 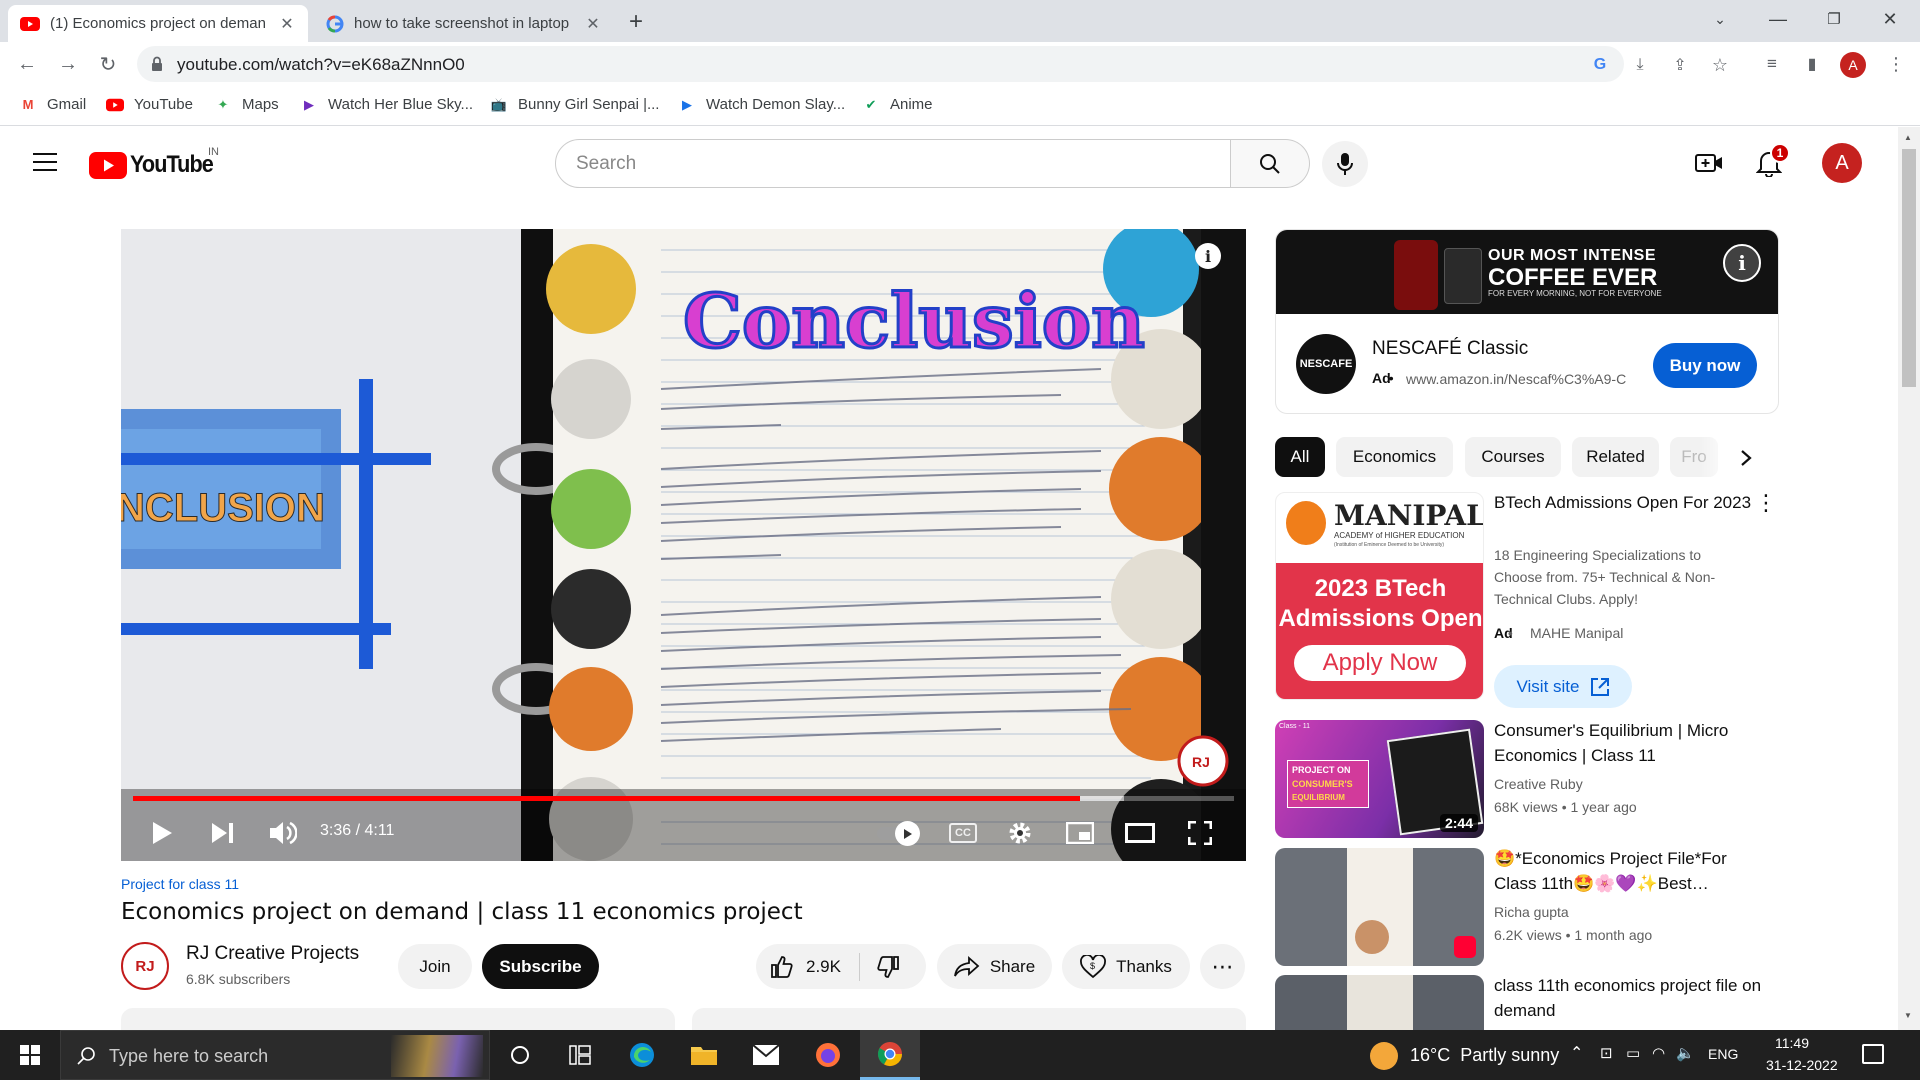 I want to click on task-view-button, so click(x=580, y=1055).